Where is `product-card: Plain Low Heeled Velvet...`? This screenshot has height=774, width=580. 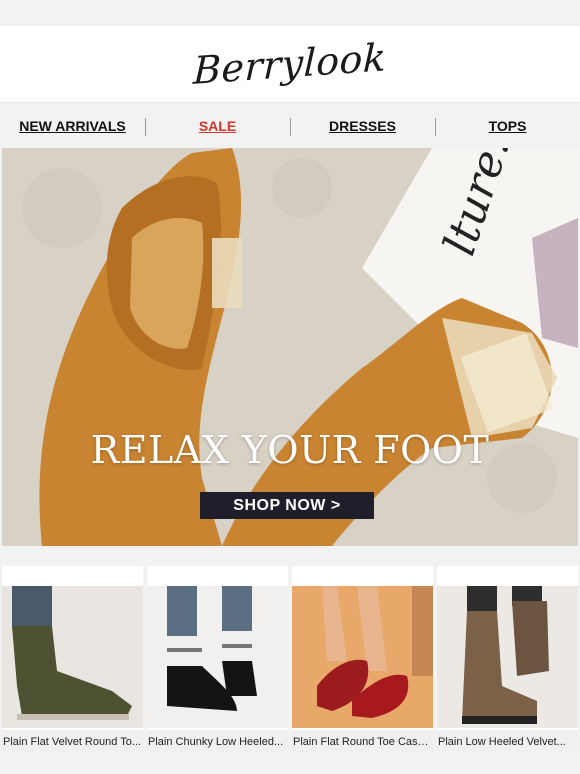
product-card: Plain Low Heeled Velvet... is located at coordinates (507, 660).